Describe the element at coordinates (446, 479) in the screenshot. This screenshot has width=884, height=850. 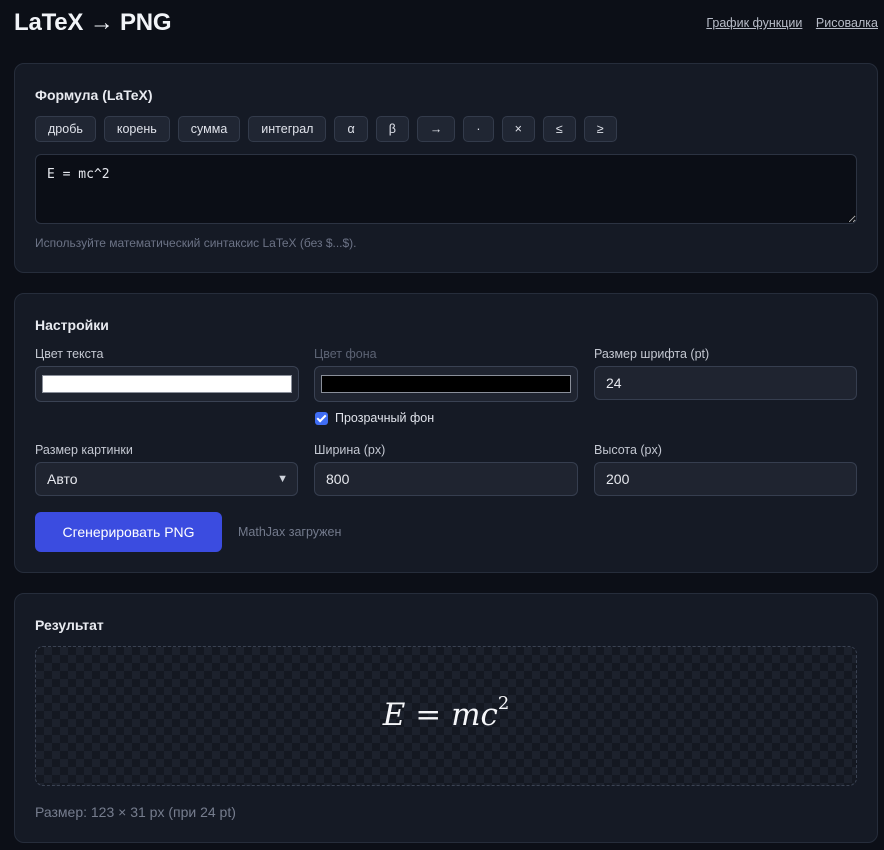
I see `width-input: 800` at that location.